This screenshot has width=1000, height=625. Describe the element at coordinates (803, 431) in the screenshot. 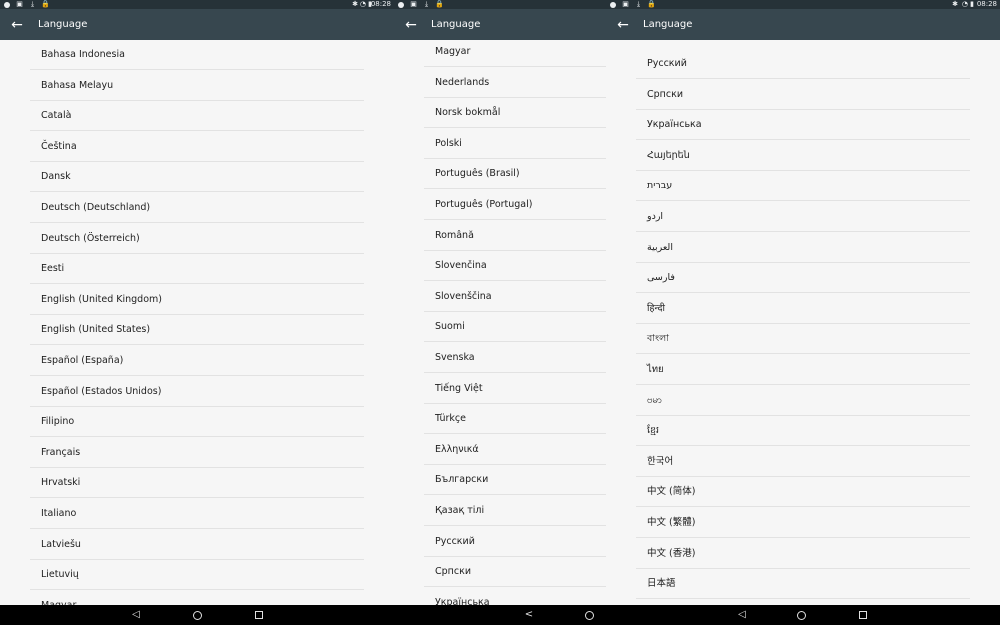

I see `language-list-item: ខ្មែរ` at that location.